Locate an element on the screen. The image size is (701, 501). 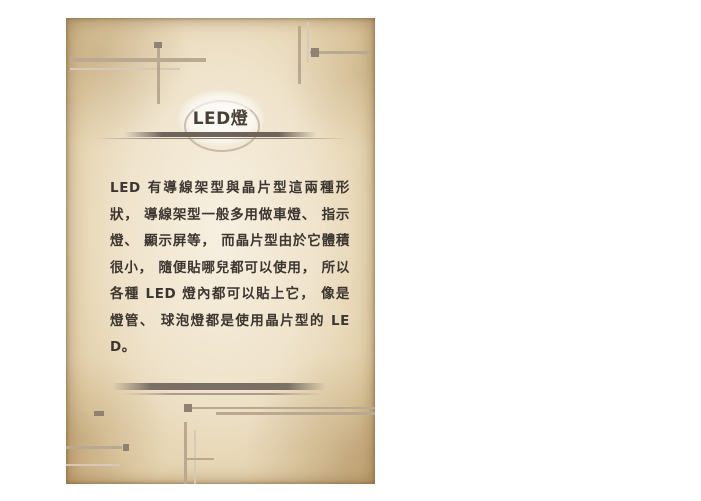
page-title: LED燈 is located at coordinates (220, 119).